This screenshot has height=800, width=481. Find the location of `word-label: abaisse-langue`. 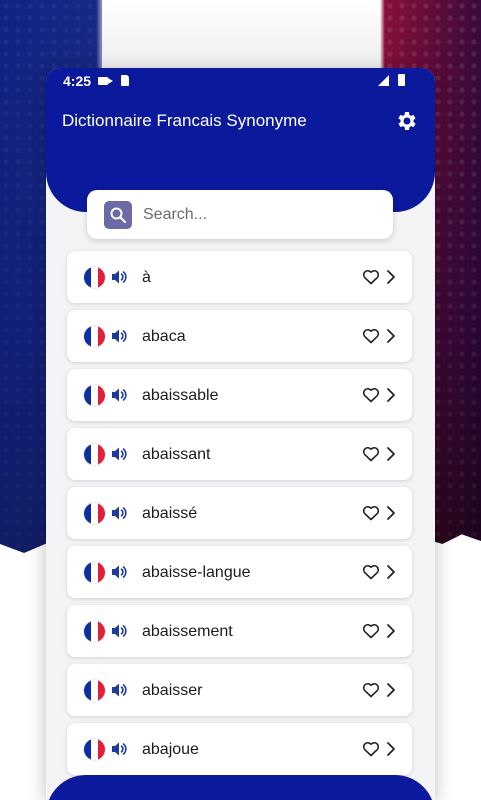

word-label: abaisse-langue is located at coordinates (196, 572).